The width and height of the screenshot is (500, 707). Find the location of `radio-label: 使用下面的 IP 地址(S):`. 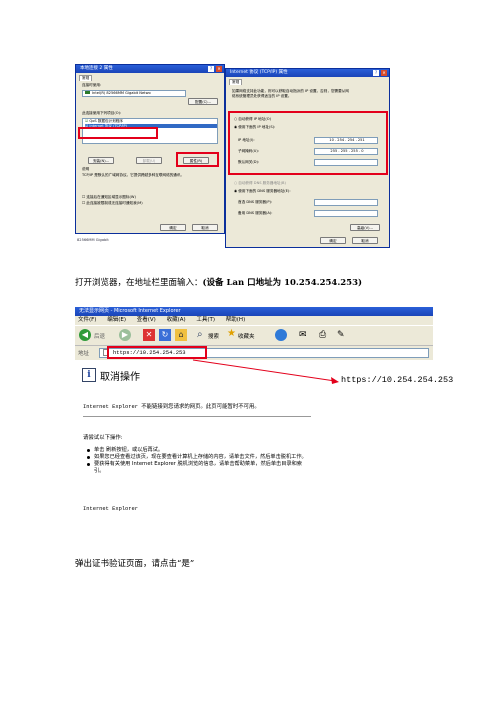

radio-label: 使用下面的 IP 地址(S): is located at coordinates (257, 127).